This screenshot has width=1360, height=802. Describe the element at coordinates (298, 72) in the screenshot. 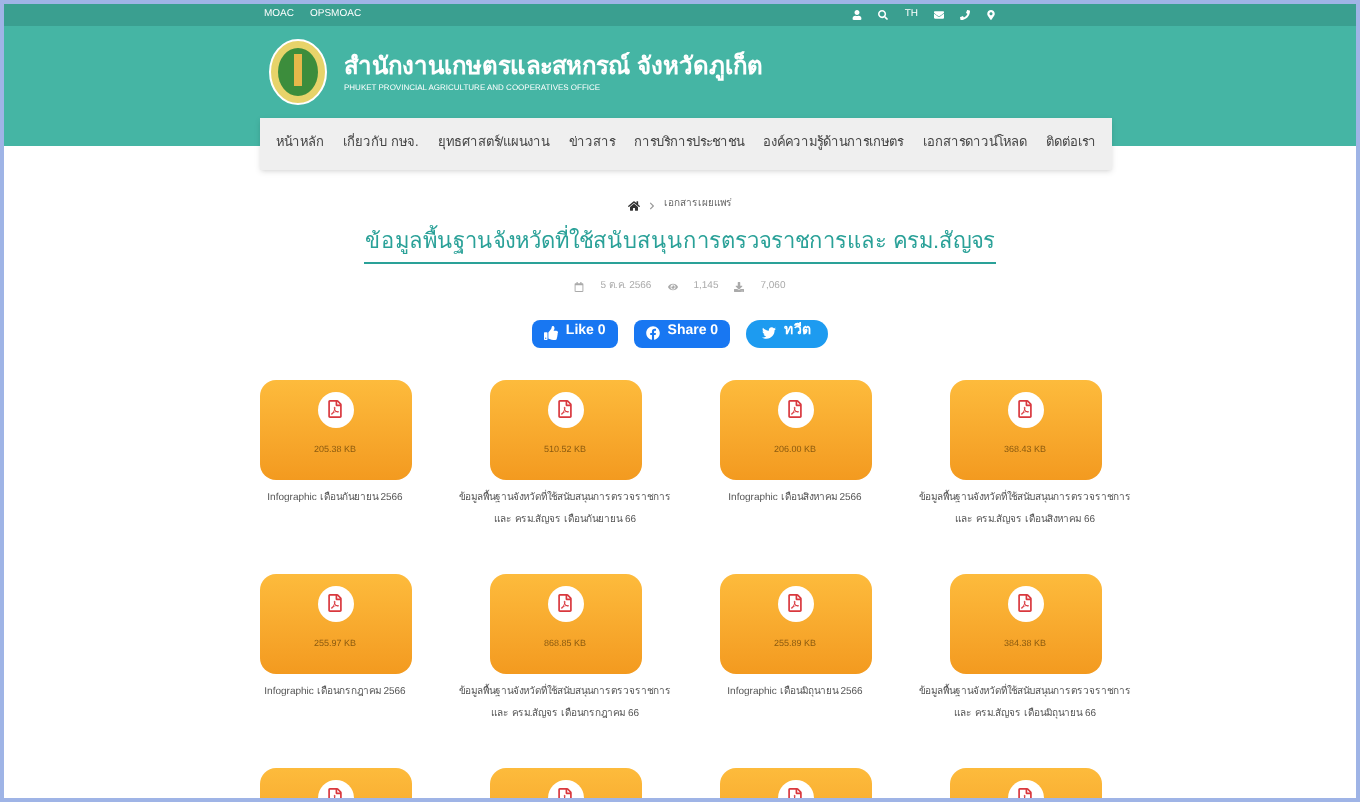

I see `emblem-logo-icon` at that location.